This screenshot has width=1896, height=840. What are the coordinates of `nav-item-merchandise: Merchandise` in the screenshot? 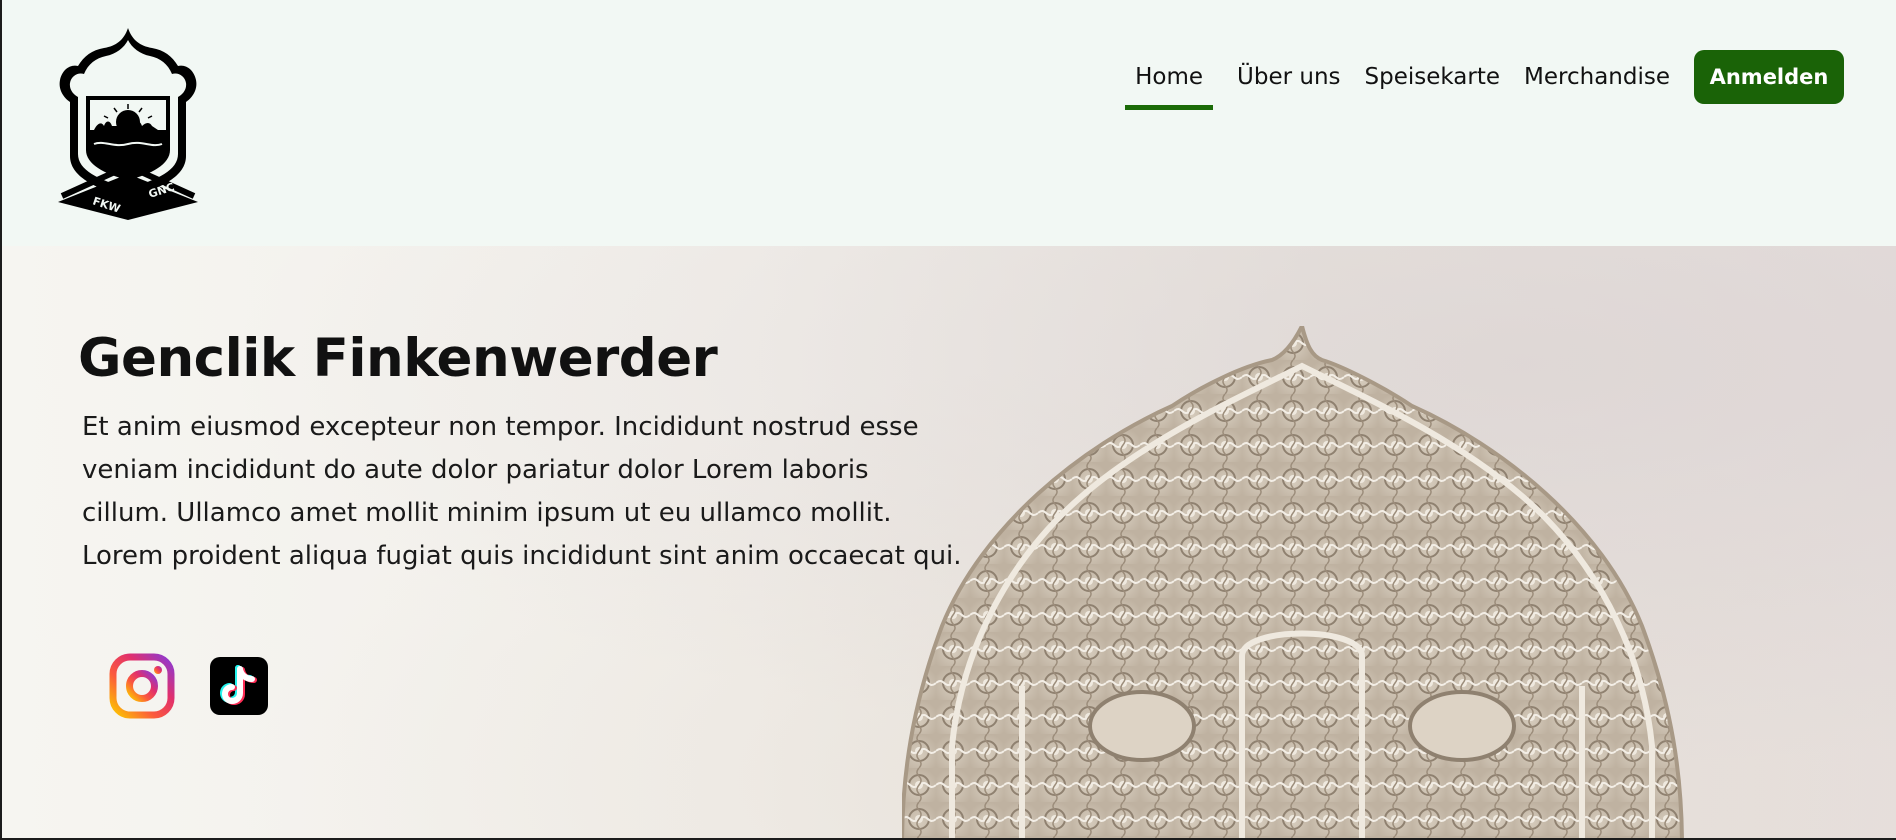 It's located at (1597, 77).